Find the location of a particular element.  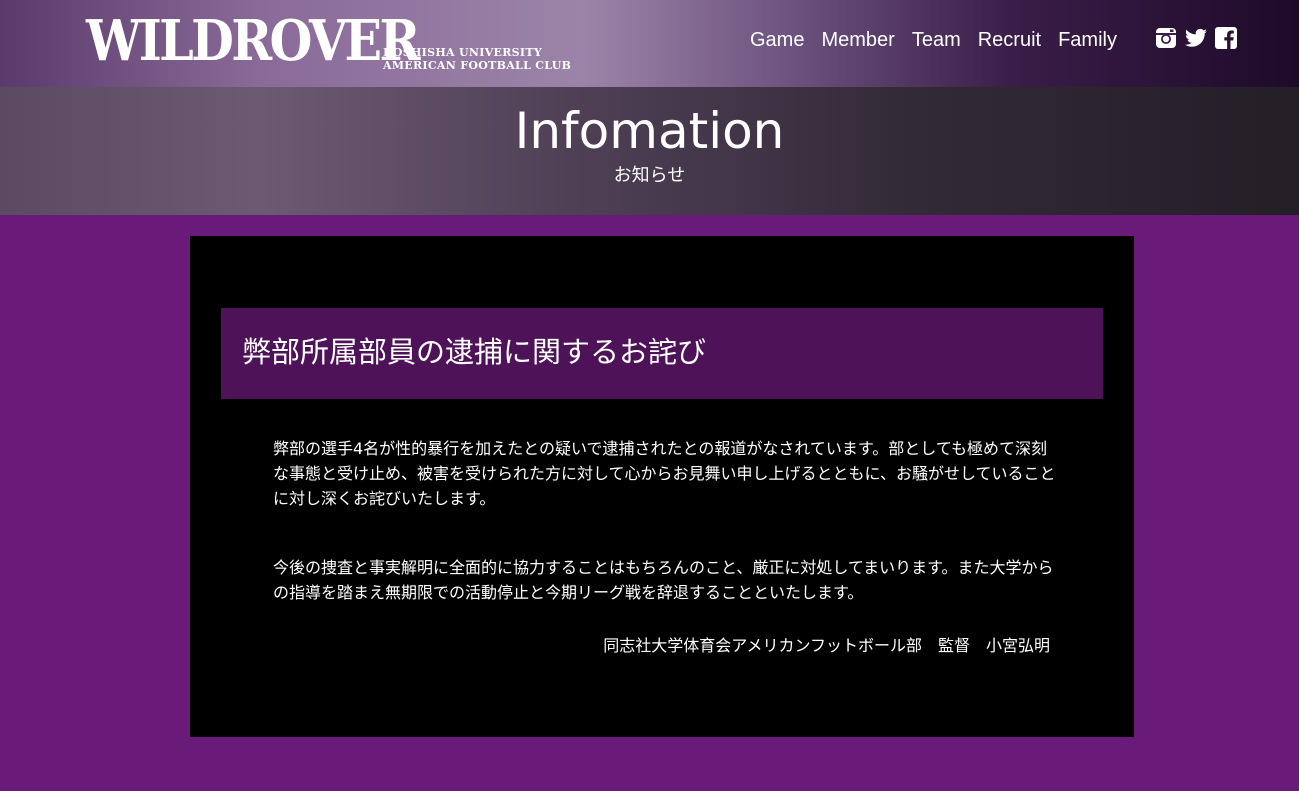

logo-subtitle-line1: DOSHISHA UNIVERSITY is located at coordinates (462, 52).